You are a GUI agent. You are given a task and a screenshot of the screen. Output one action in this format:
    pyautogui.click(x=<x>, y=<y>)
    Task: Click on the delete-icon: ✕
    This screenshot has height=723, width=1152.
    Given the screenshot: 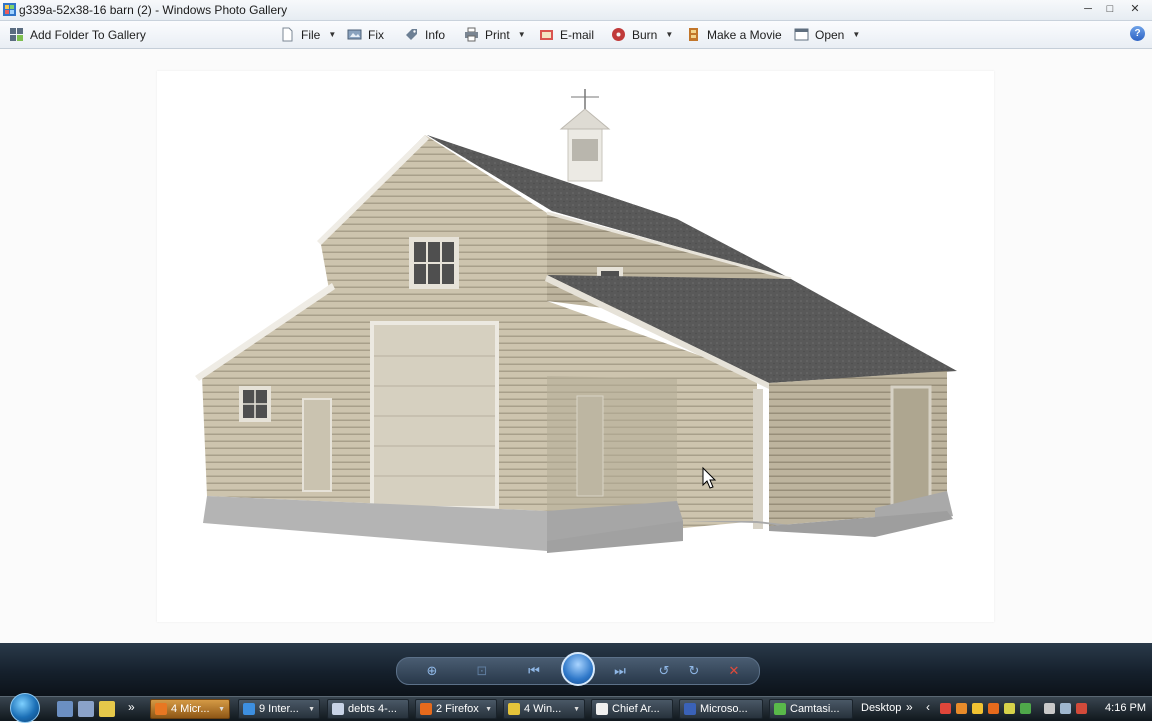 What is the action you would take?
    pyautogui.click(x=734, y=671)
    